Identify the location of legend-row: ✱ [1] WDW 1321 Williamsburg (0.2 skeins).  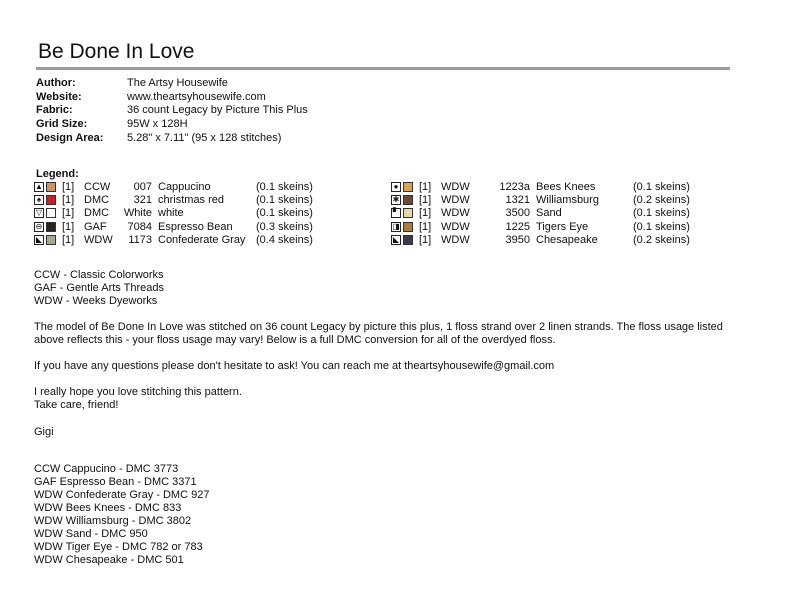
(540, 199).